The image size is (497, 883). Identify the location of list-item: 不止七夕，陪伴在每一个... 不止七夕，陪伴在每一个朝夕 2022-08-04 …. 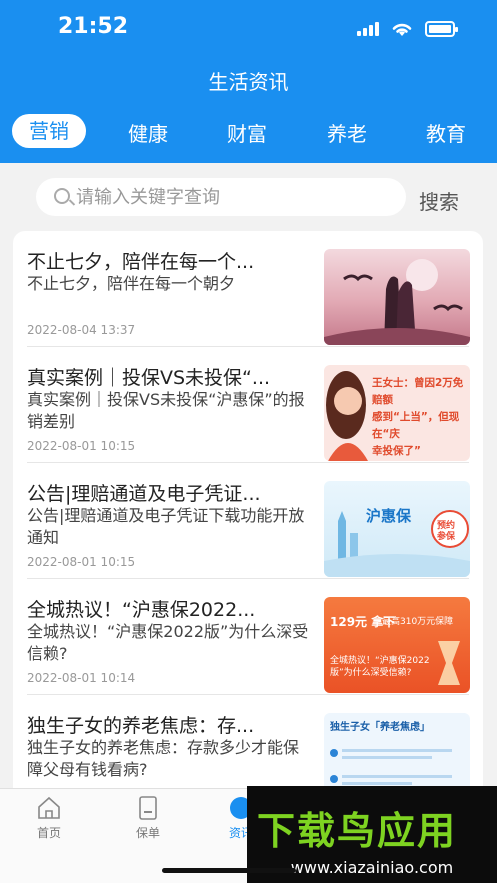
(248, 289).